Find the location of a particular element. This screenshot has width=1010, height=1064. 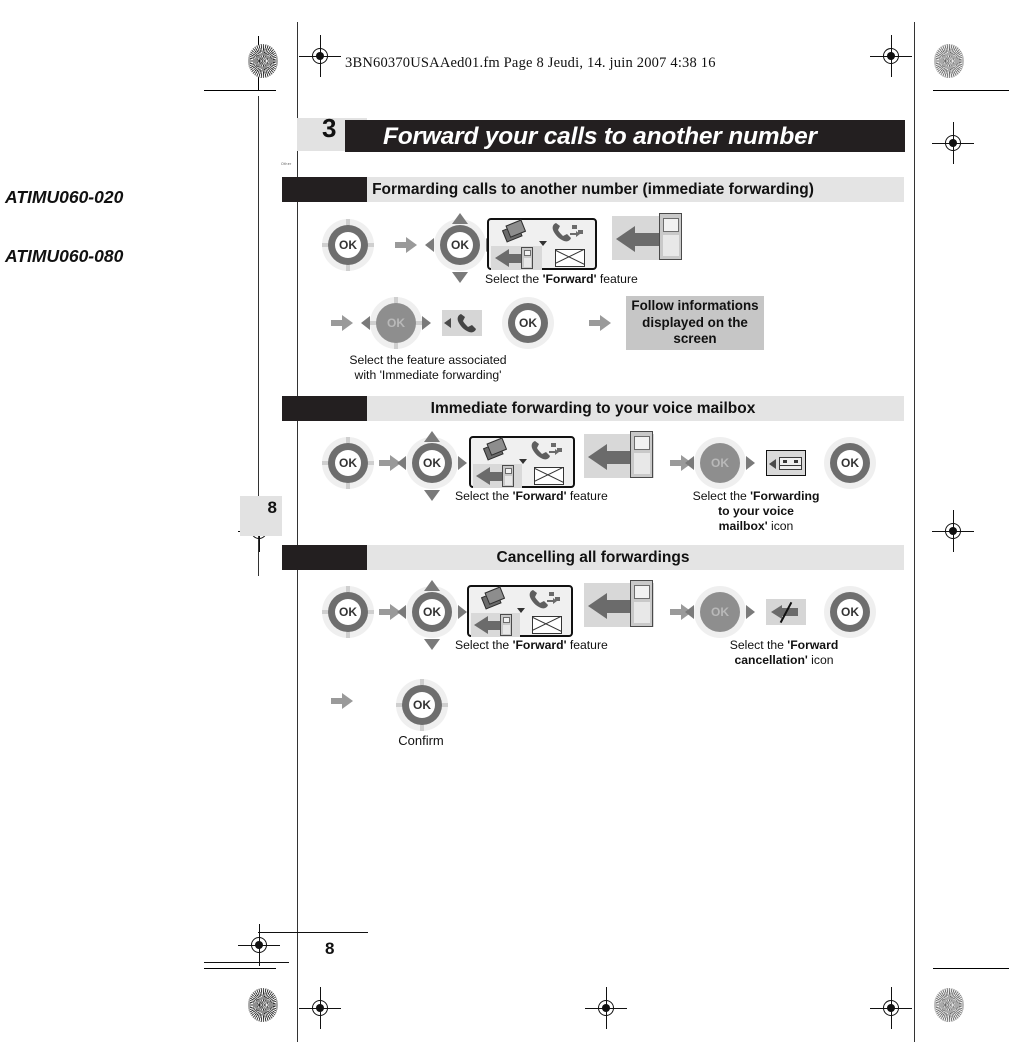

caption-emphasis: to your voice is located at coordinates (756, 511).